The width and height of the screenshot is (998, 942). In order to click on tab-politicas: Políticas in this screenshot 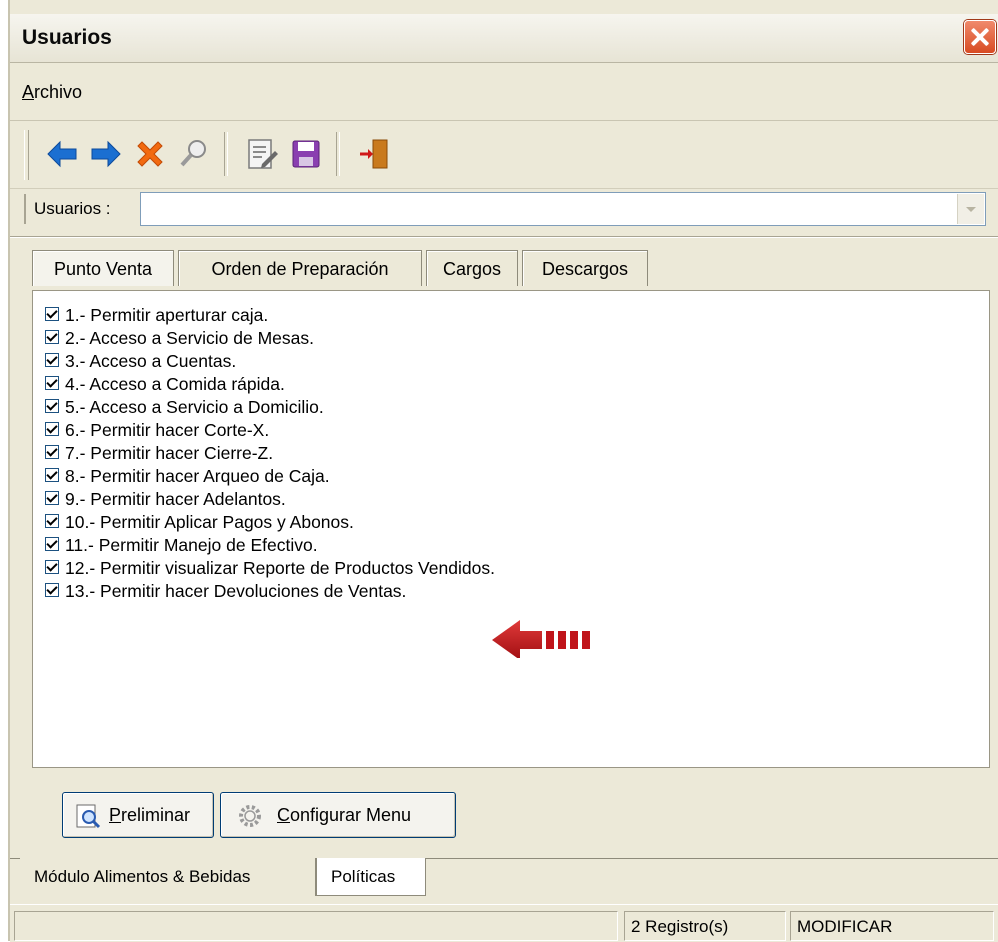, I will do `click(371, 877)`.